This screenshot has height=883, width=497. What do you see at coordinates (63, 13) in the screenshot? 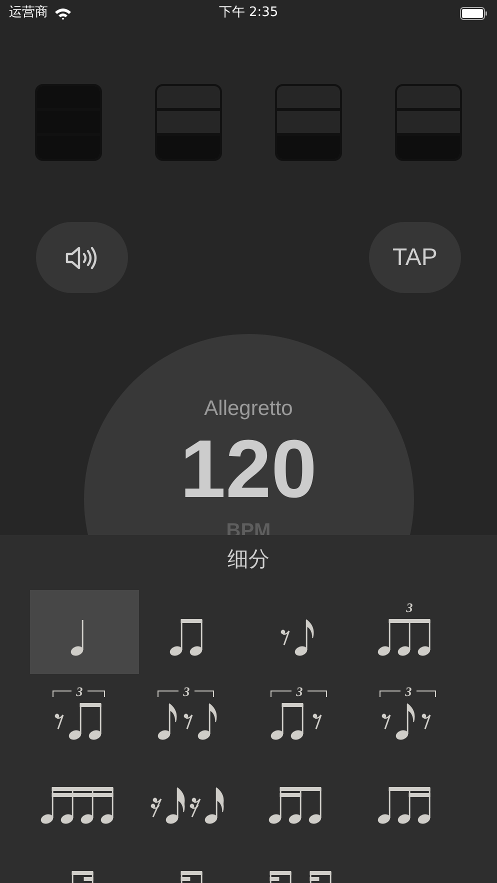
I see `wifi-icon` at bounding box center [63, 13].